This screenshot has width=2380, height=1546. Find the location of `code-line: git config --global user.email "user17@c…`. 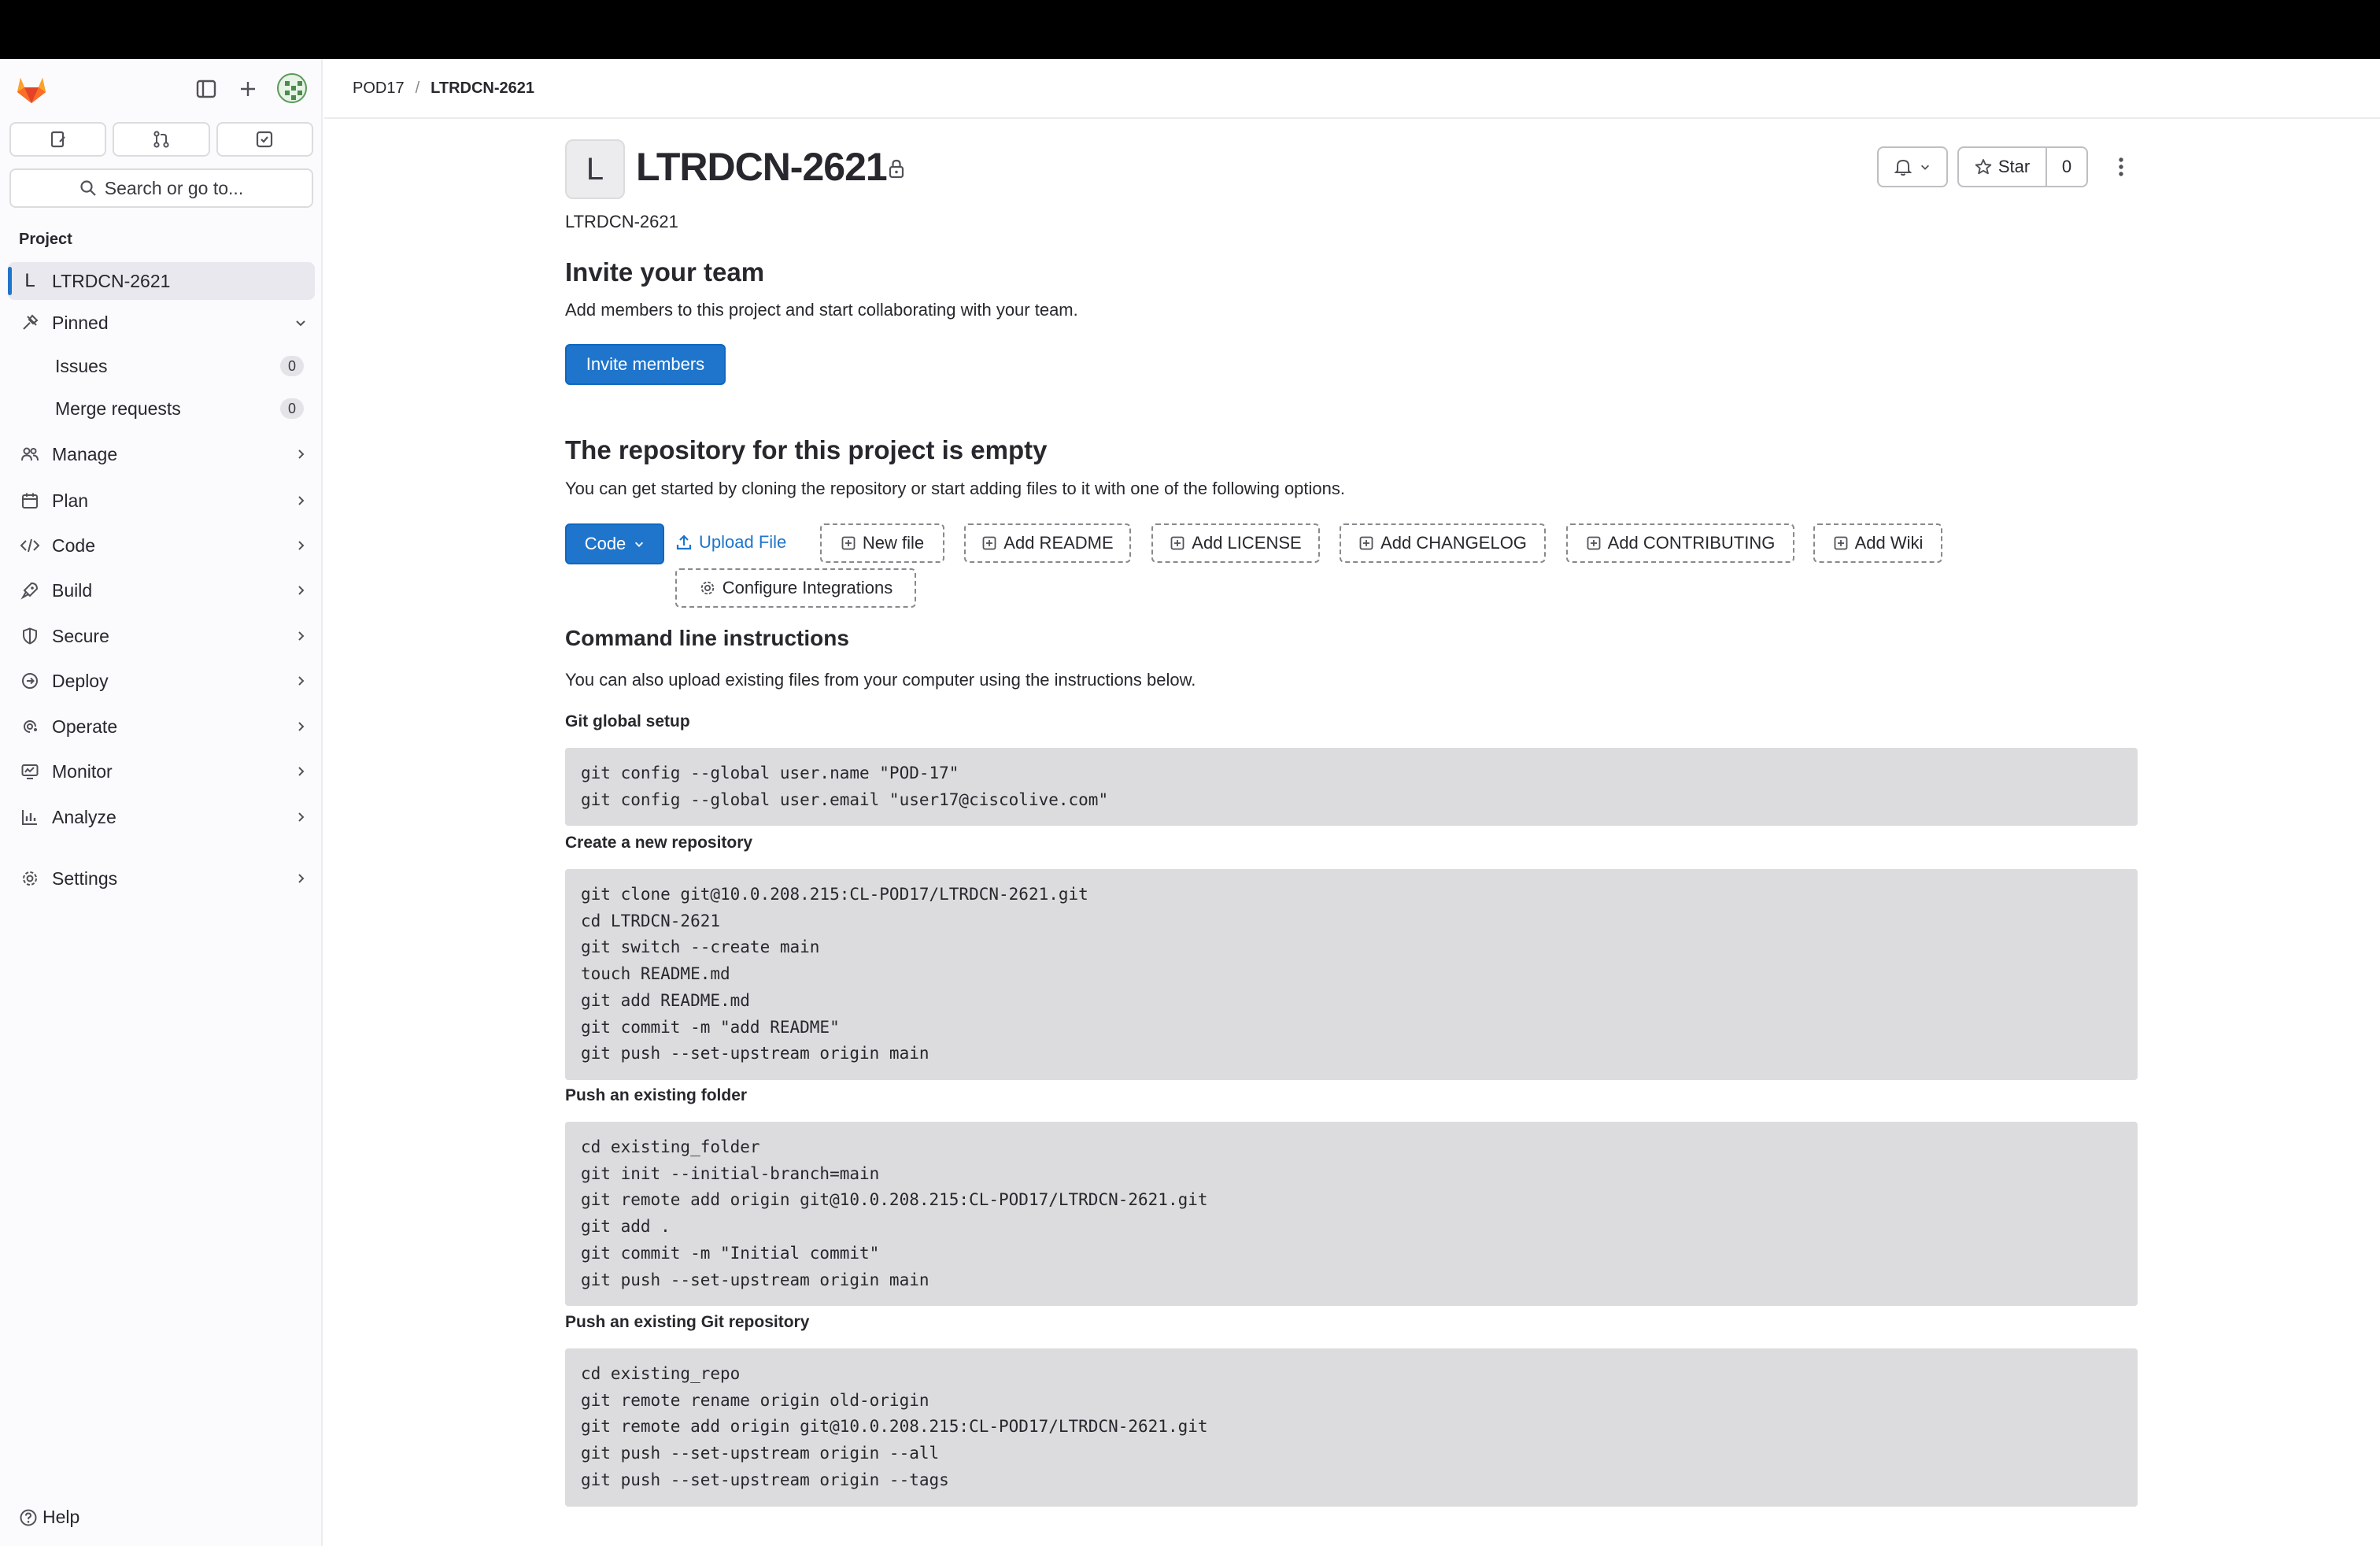

code-line: git config --global user.email "user17@c… is located at coordinates (845, 799).